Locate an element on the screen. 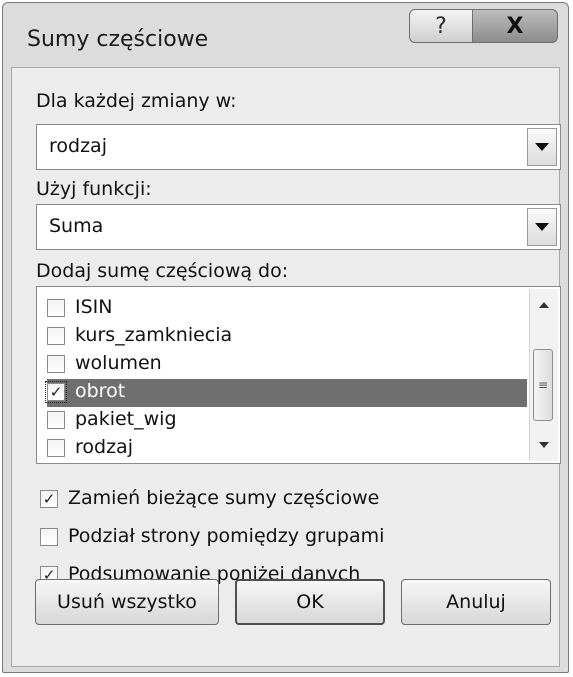 The width and height of the screenshot is (573, 677). group-by-combobox: rodzaj is located at coordinates (298, 147).